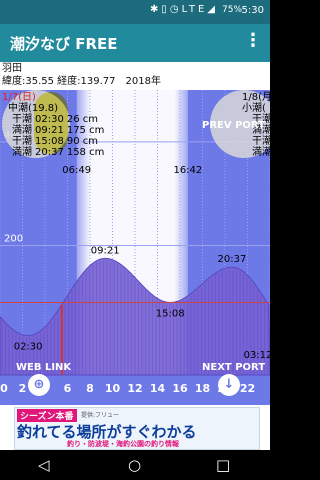 The height and width of the screenshot is (480, 320). Describe the element at coordinates (135, 43) in the screenshot. I see `app-bar: 潮汐なび FREE ⋮` at that location.